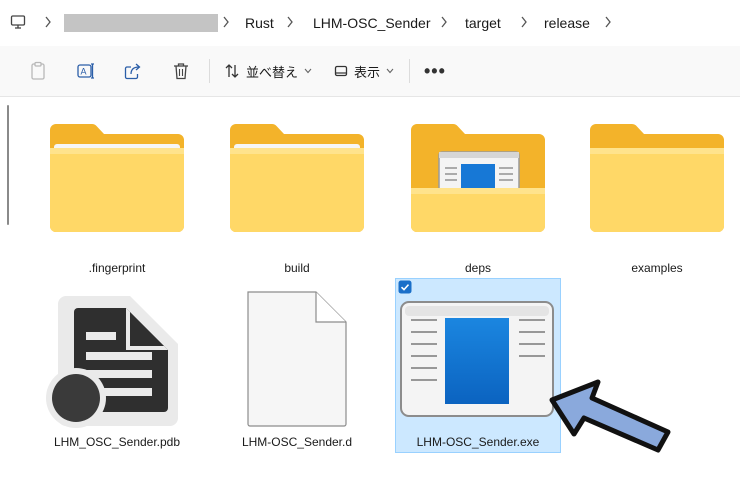 The image size is (740, 486). I want to click on view-icon, so click(341, 71).